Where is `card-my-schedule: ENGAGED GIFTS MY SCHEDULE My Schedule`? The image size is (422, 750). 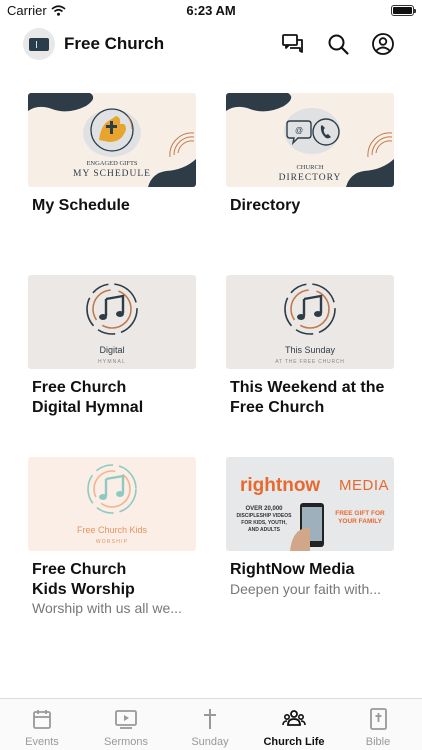 card-my-schedule: ENGAGED GIFTS MY SCHEDULE My Schedule is located at coordinates (112, 158).